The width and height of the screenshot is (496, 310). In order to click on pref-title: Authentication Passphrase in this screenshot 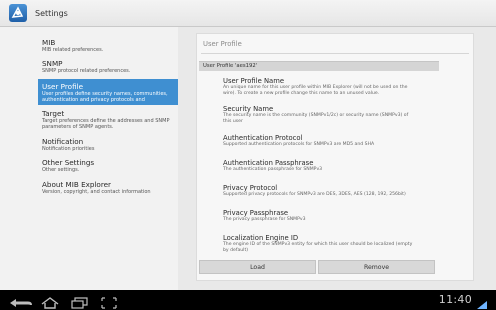, I will do `click(268, 163)`.